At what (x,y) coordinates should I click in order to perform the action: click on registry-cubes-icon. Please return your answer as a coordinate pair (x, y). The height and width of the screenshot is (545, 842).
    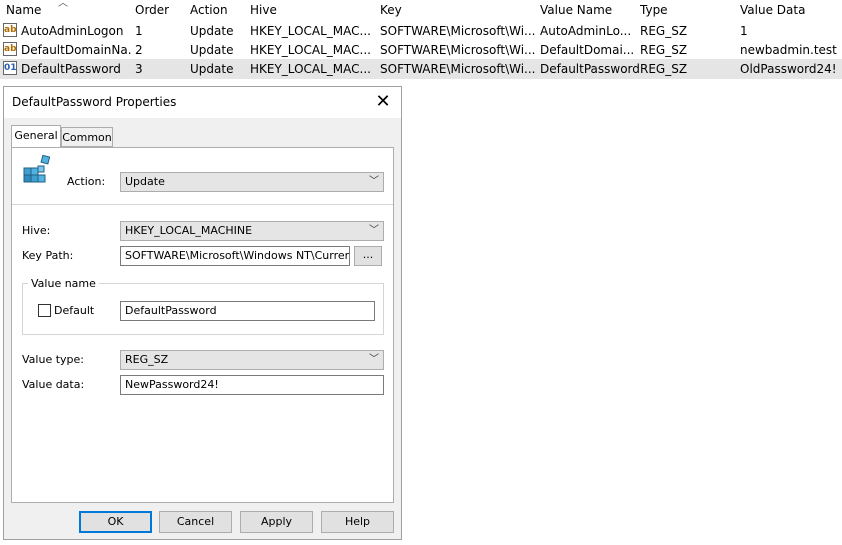
    Looking at the image, I should click on (37, 168).